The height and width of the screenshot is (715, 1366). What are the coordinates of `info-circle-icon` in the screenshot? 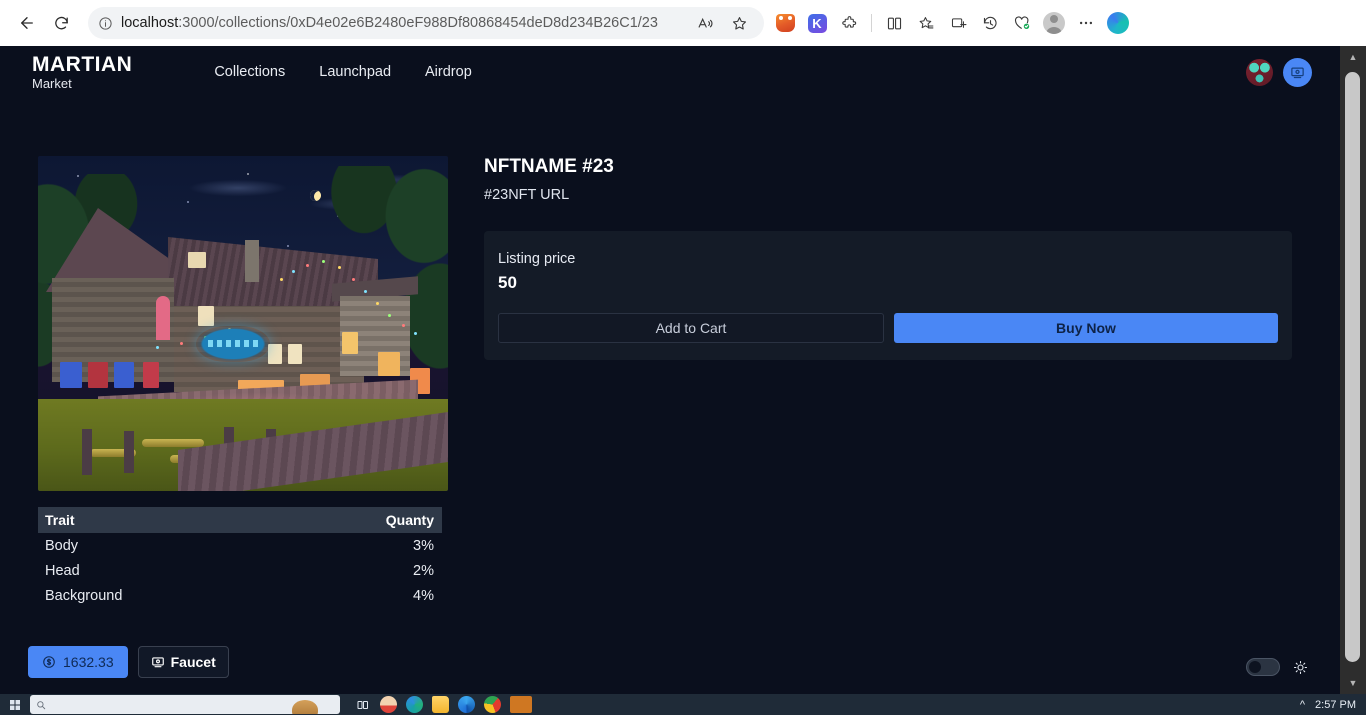 It's located at (105, 23).